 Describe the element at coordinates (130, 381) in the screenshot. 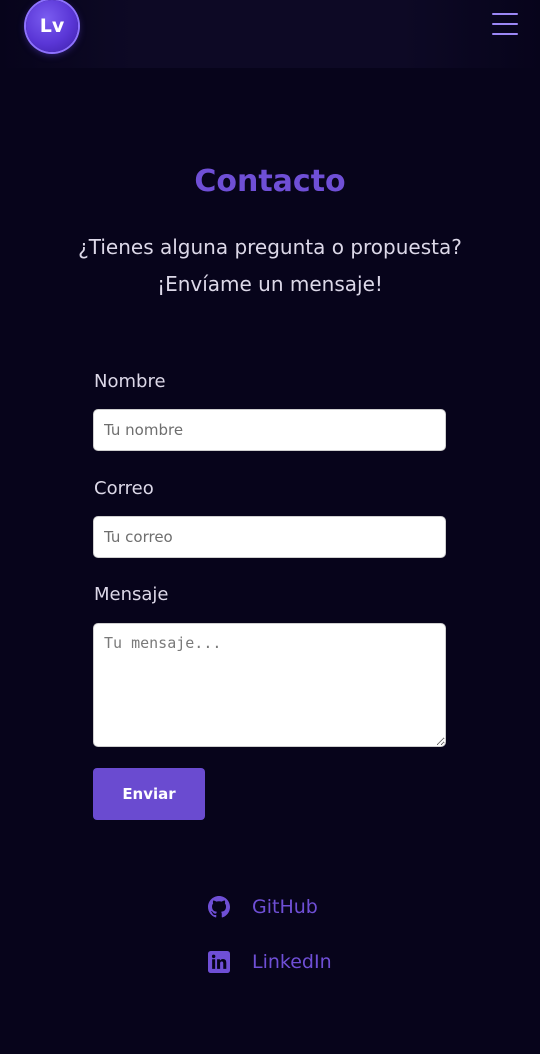

I see `name-label: Nombre` at that location.